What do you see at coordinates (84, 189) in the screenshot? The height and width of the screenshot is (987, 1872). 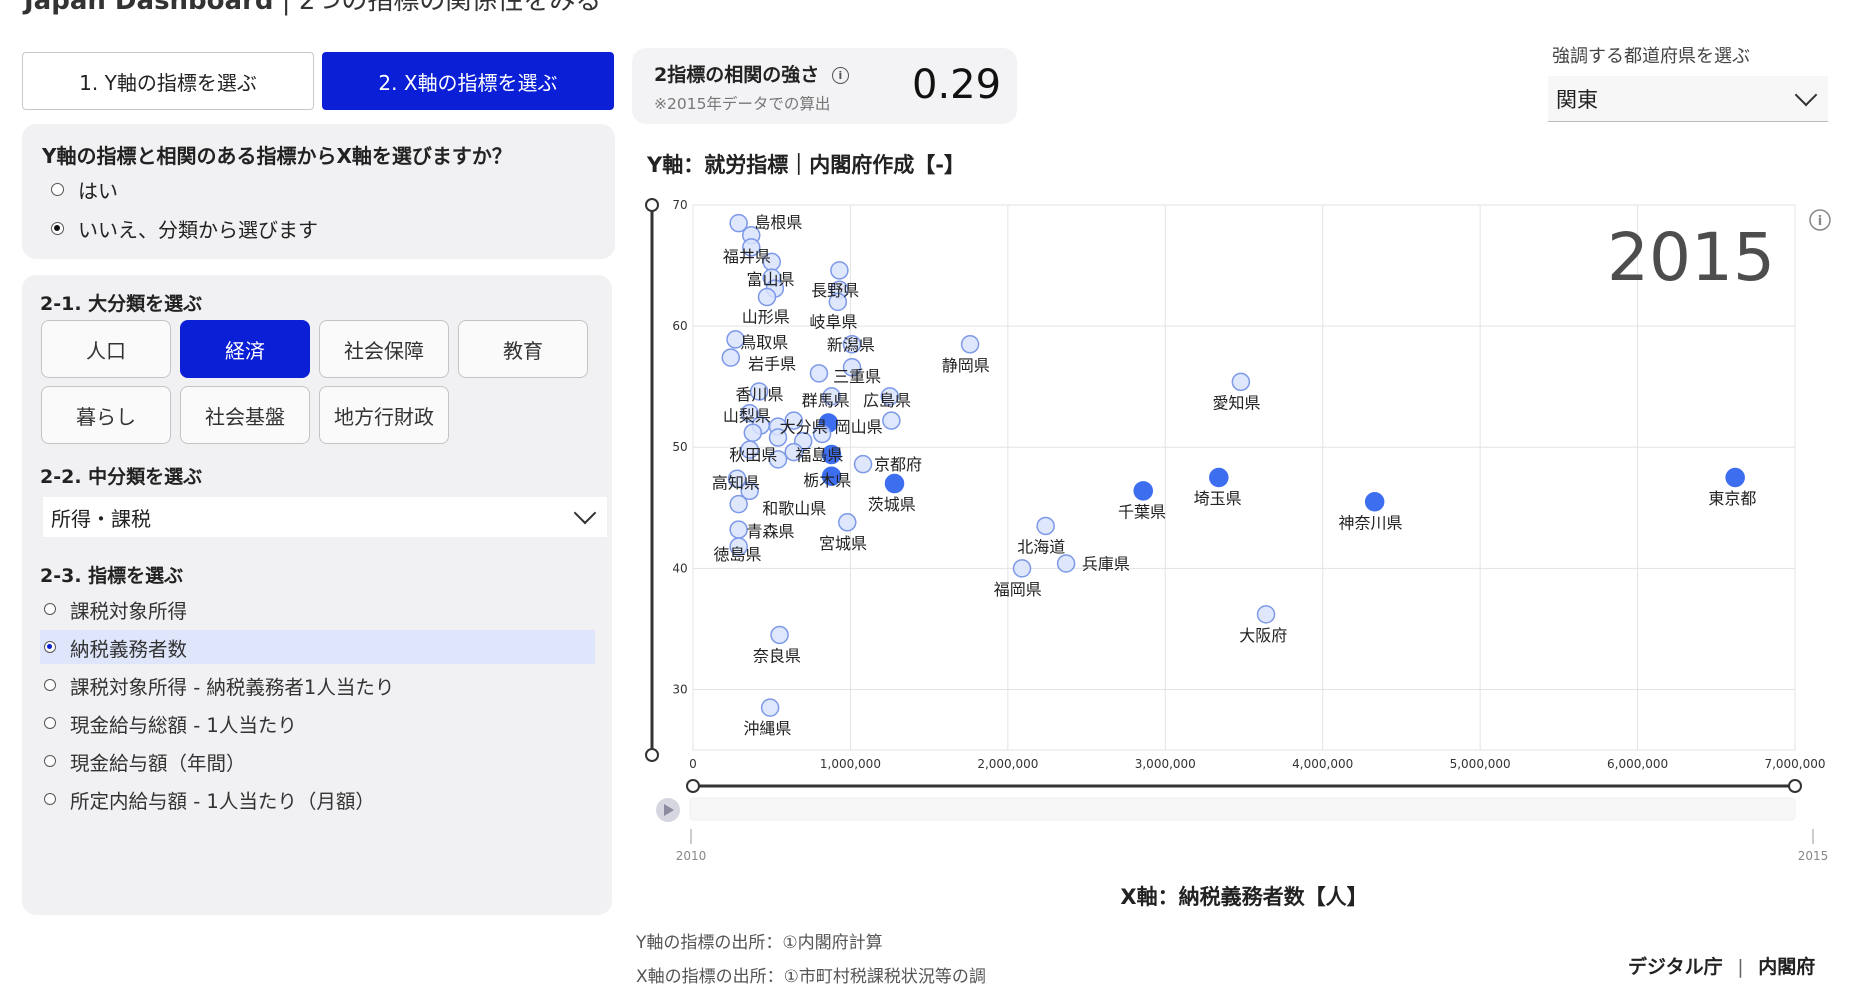 I see `radio-yes: はい` at bounding box center [84, 189].